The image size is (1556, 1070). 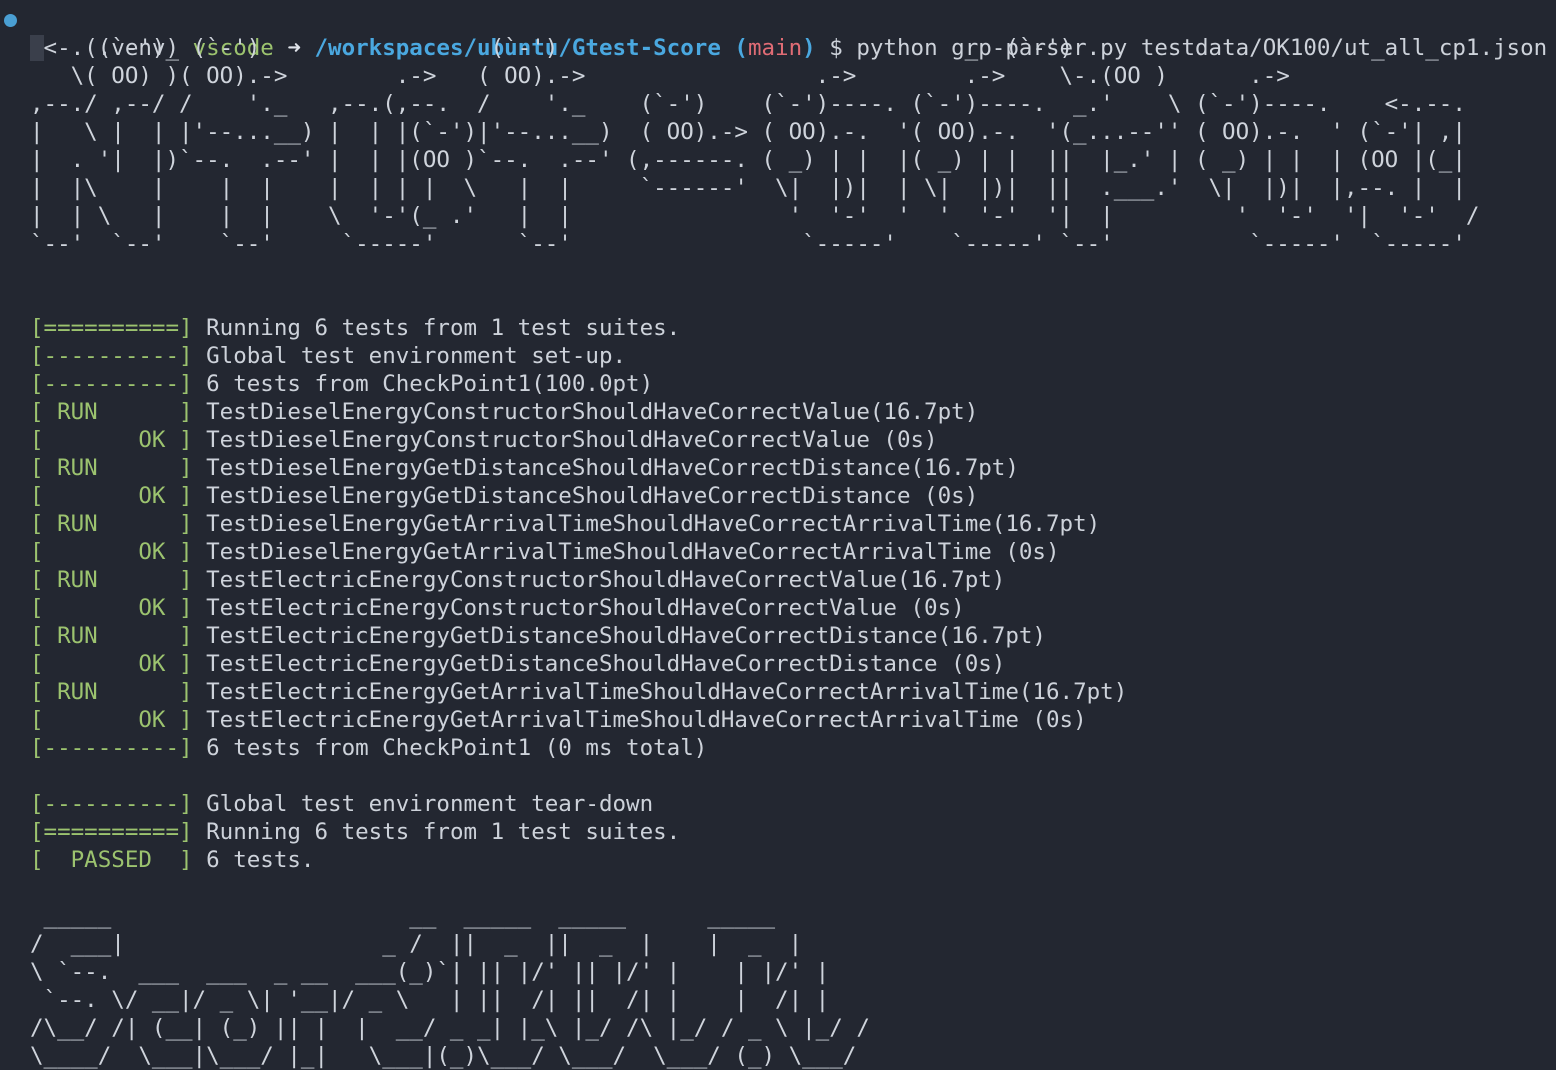 I want to click on score-art-line: _____ __ _____ _____ _____, so click(x=403, y=916).